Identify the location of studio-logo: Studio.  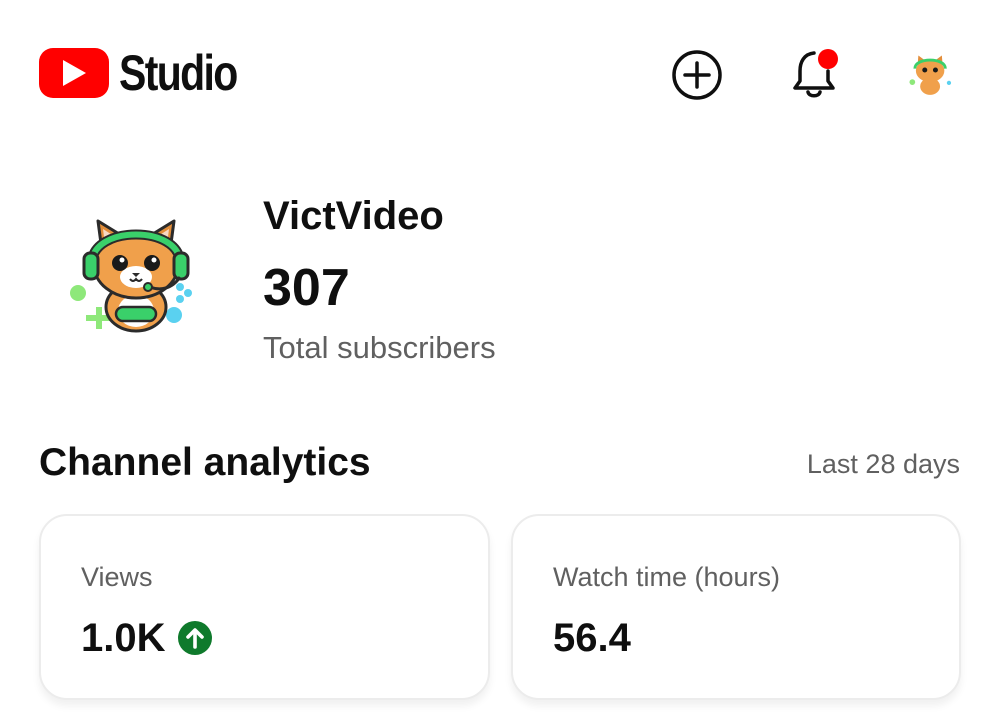
(151, 73).